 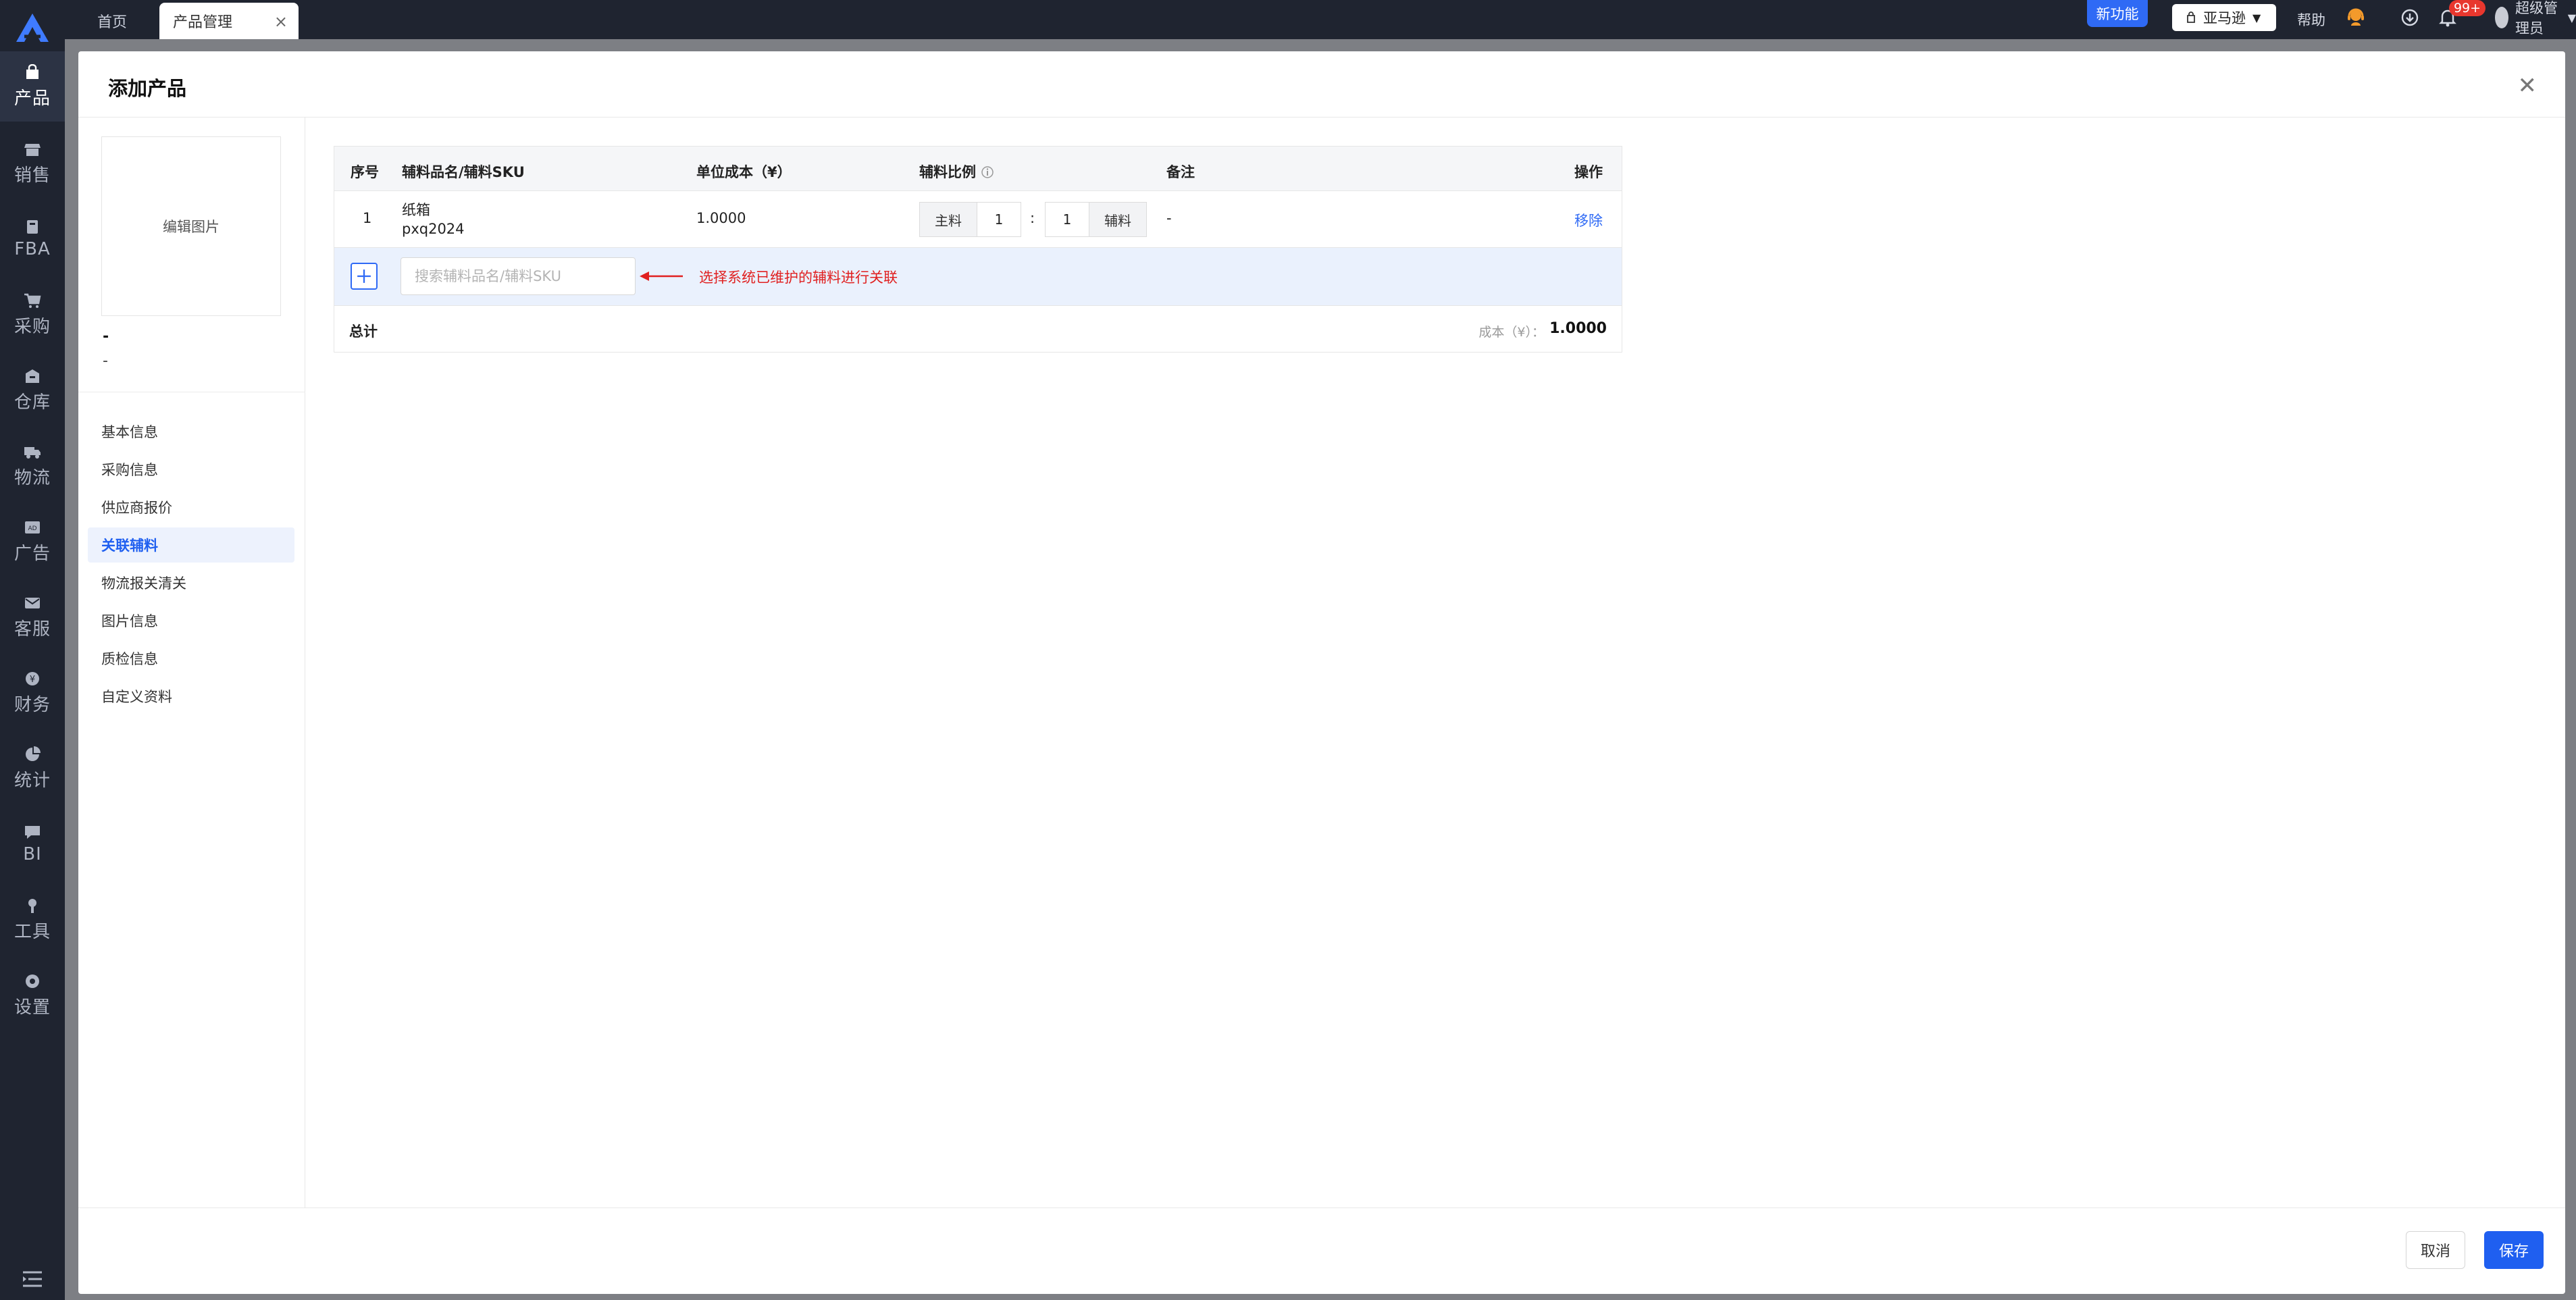 I want to click on col-unit-cost: 单位成本（¥）, so click(x=744, y=172).